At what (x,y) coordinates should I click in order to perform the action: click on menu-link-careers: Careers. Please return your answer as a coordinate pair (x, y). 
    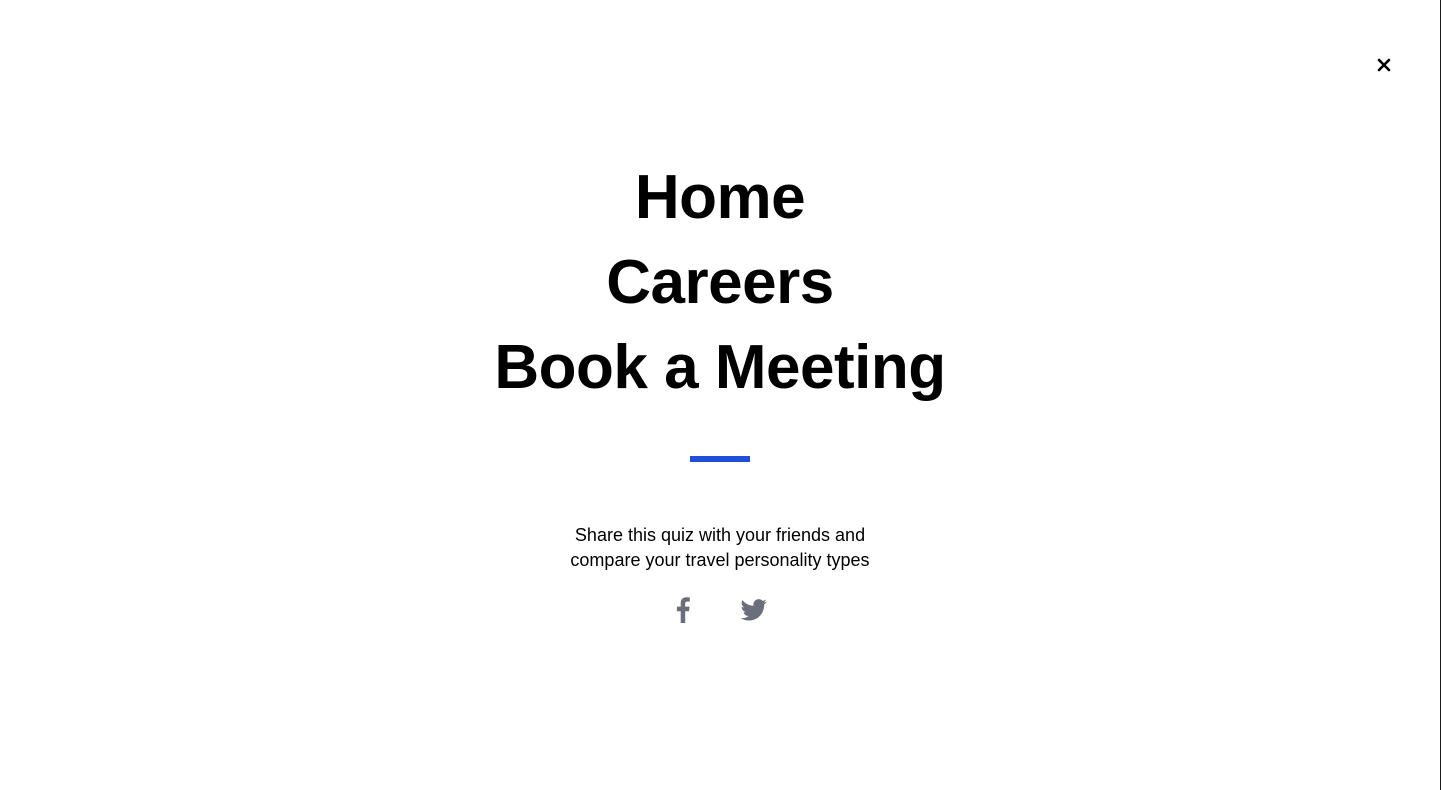
    Looking at the image, I should click on (720, 282).